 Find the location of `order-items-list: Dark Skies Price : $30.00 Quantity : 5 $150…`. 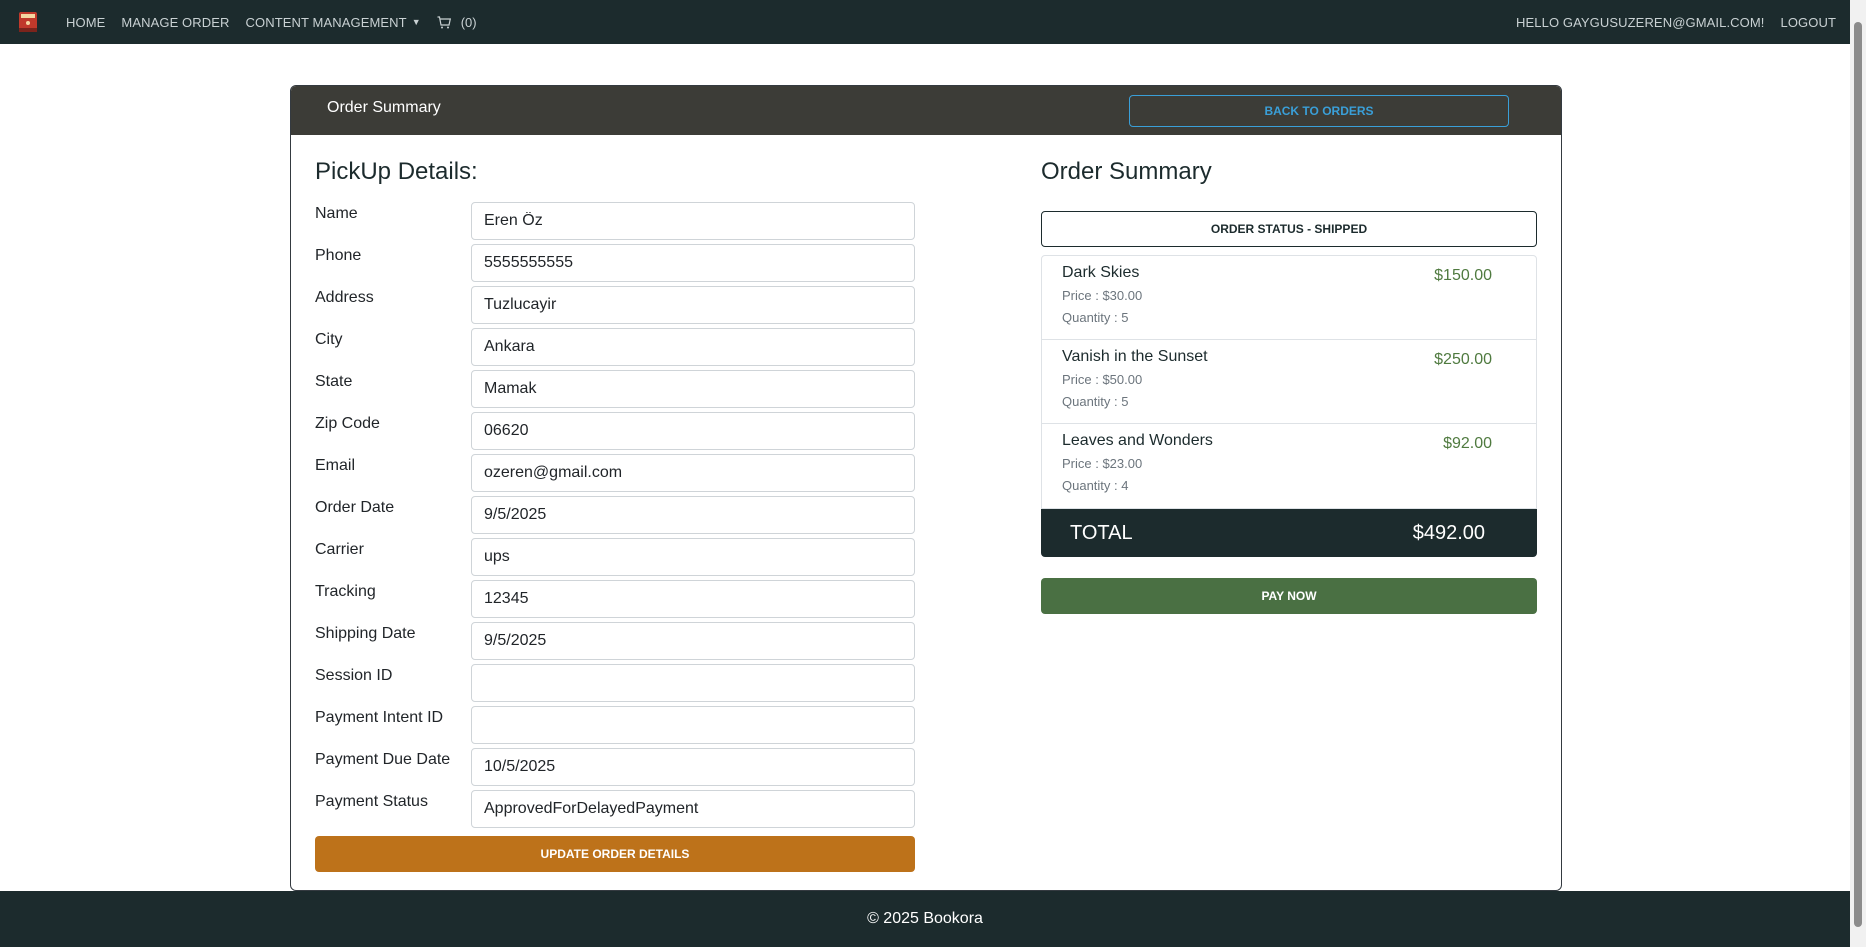

order-items-list: Dark Skies Price : $30.00 Quantity : 5 $150… is located at coordinates (1289, 382).